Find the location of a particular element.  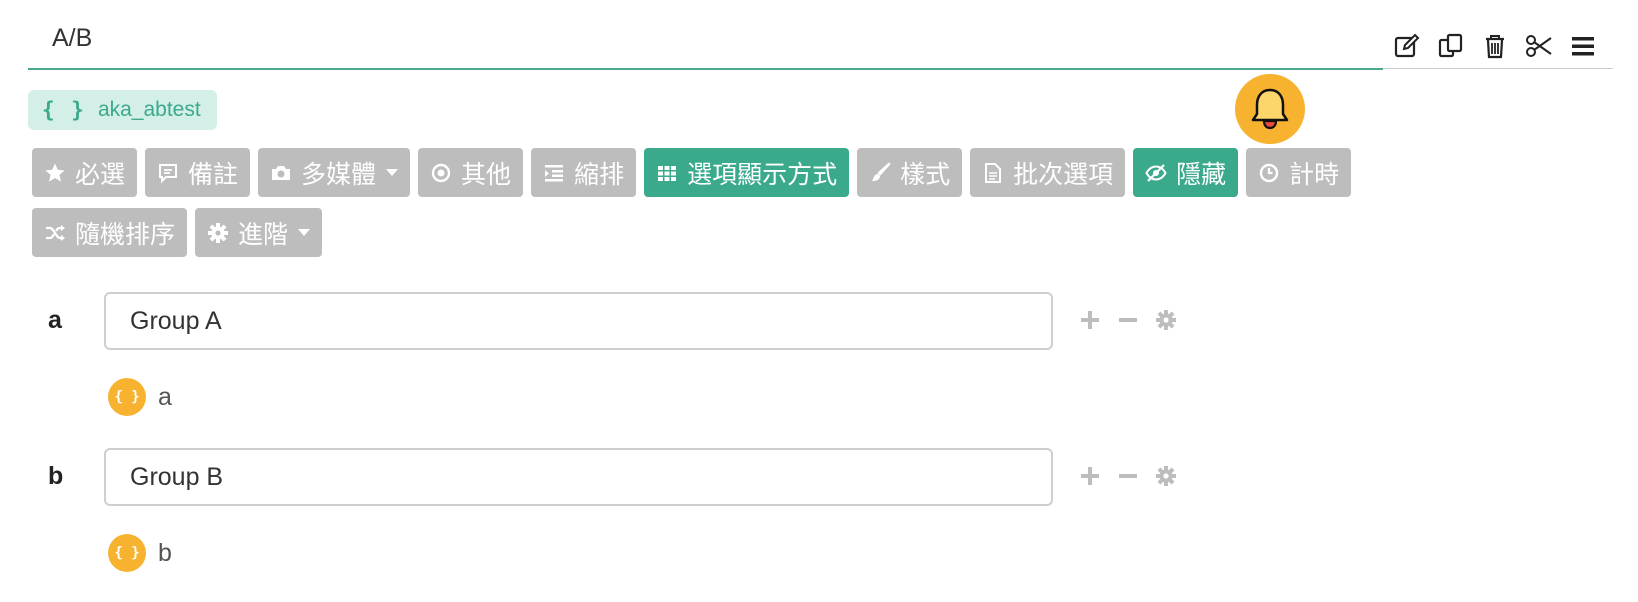

trash-icon is located at coordinates (1495, 46).